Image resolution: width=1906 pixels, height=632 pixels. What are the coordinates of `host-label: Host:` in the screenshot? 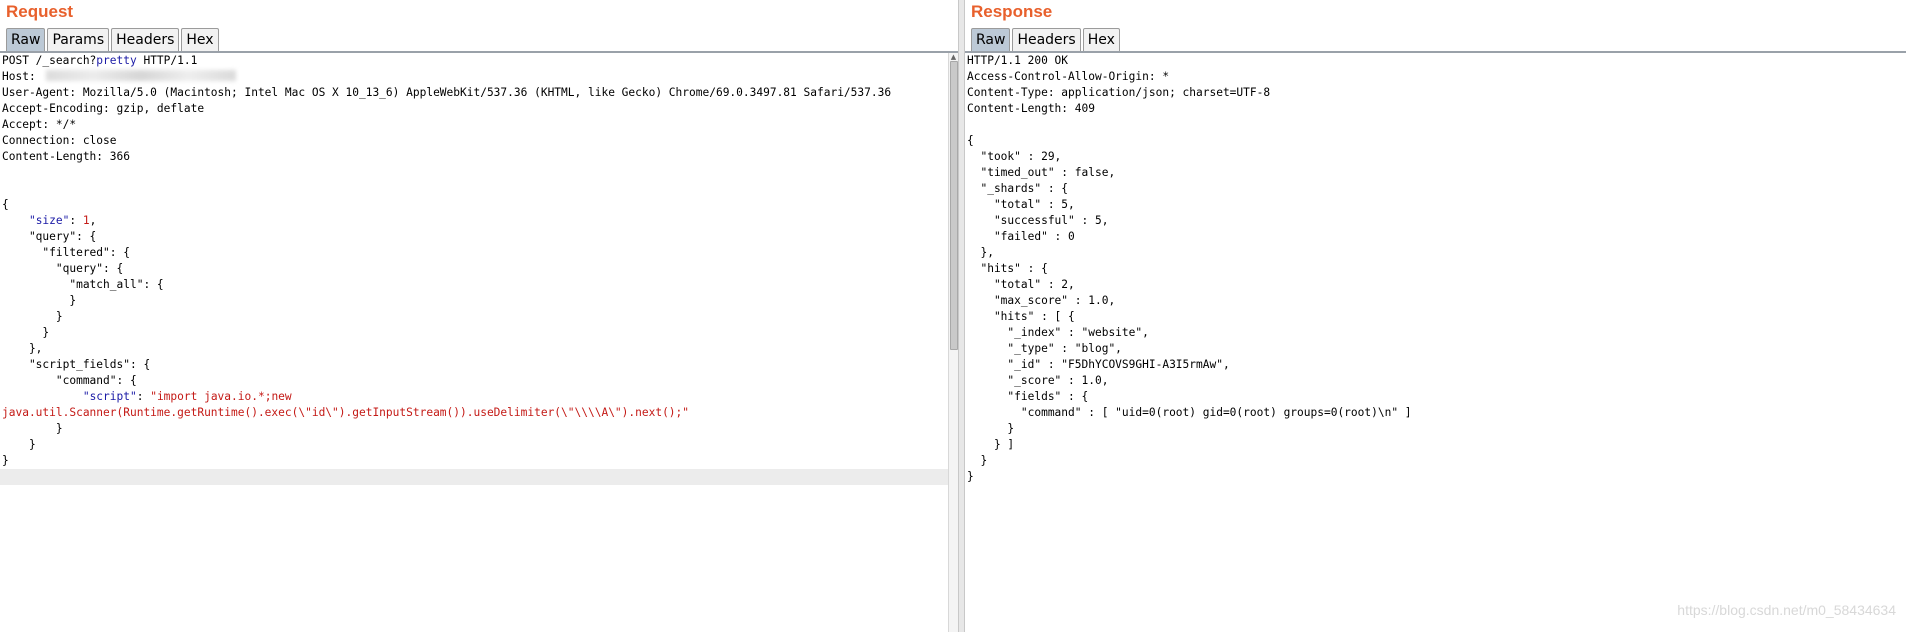 It's located at (22, 76).